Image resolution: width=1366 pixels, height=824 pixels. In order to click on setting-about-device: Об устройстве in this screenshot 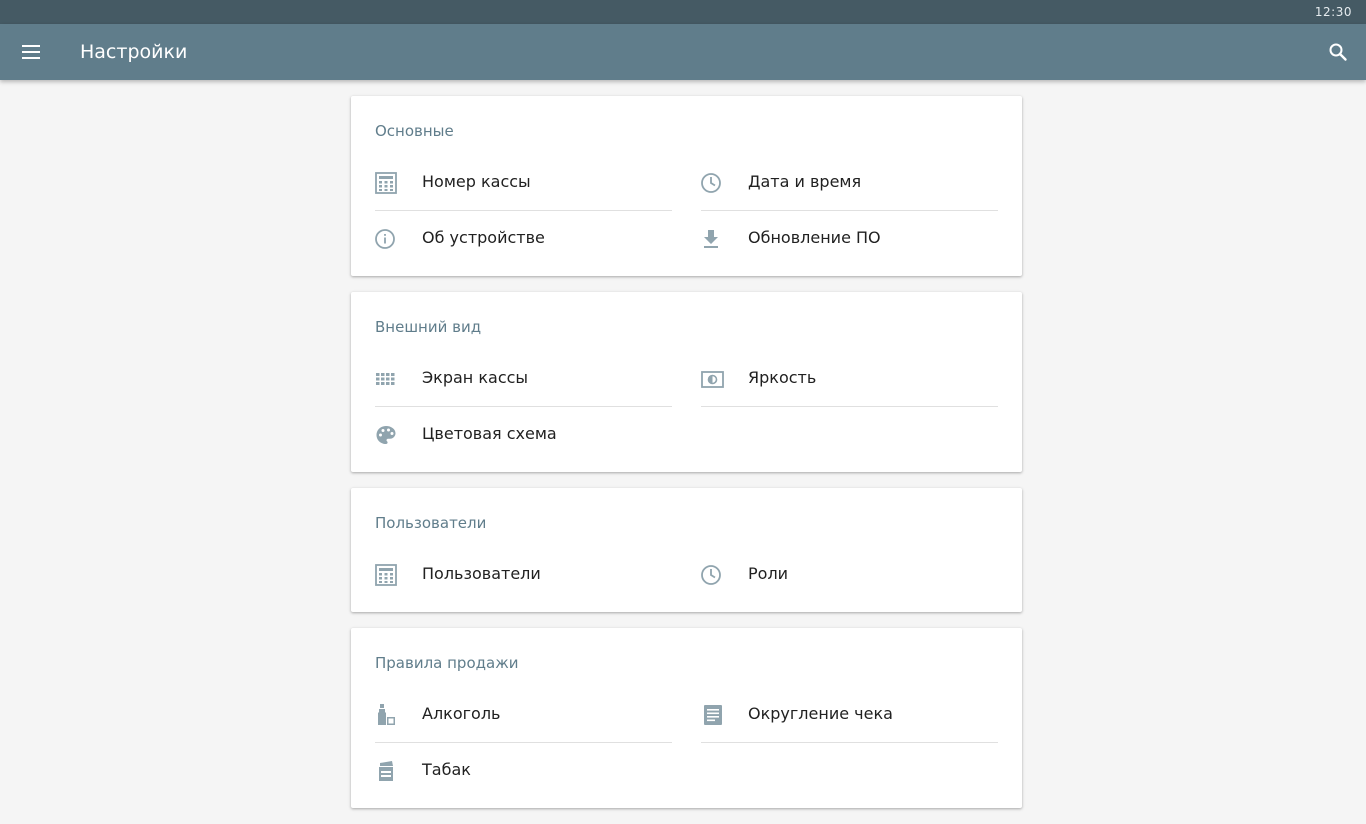, I will do `click(523, 239)`.